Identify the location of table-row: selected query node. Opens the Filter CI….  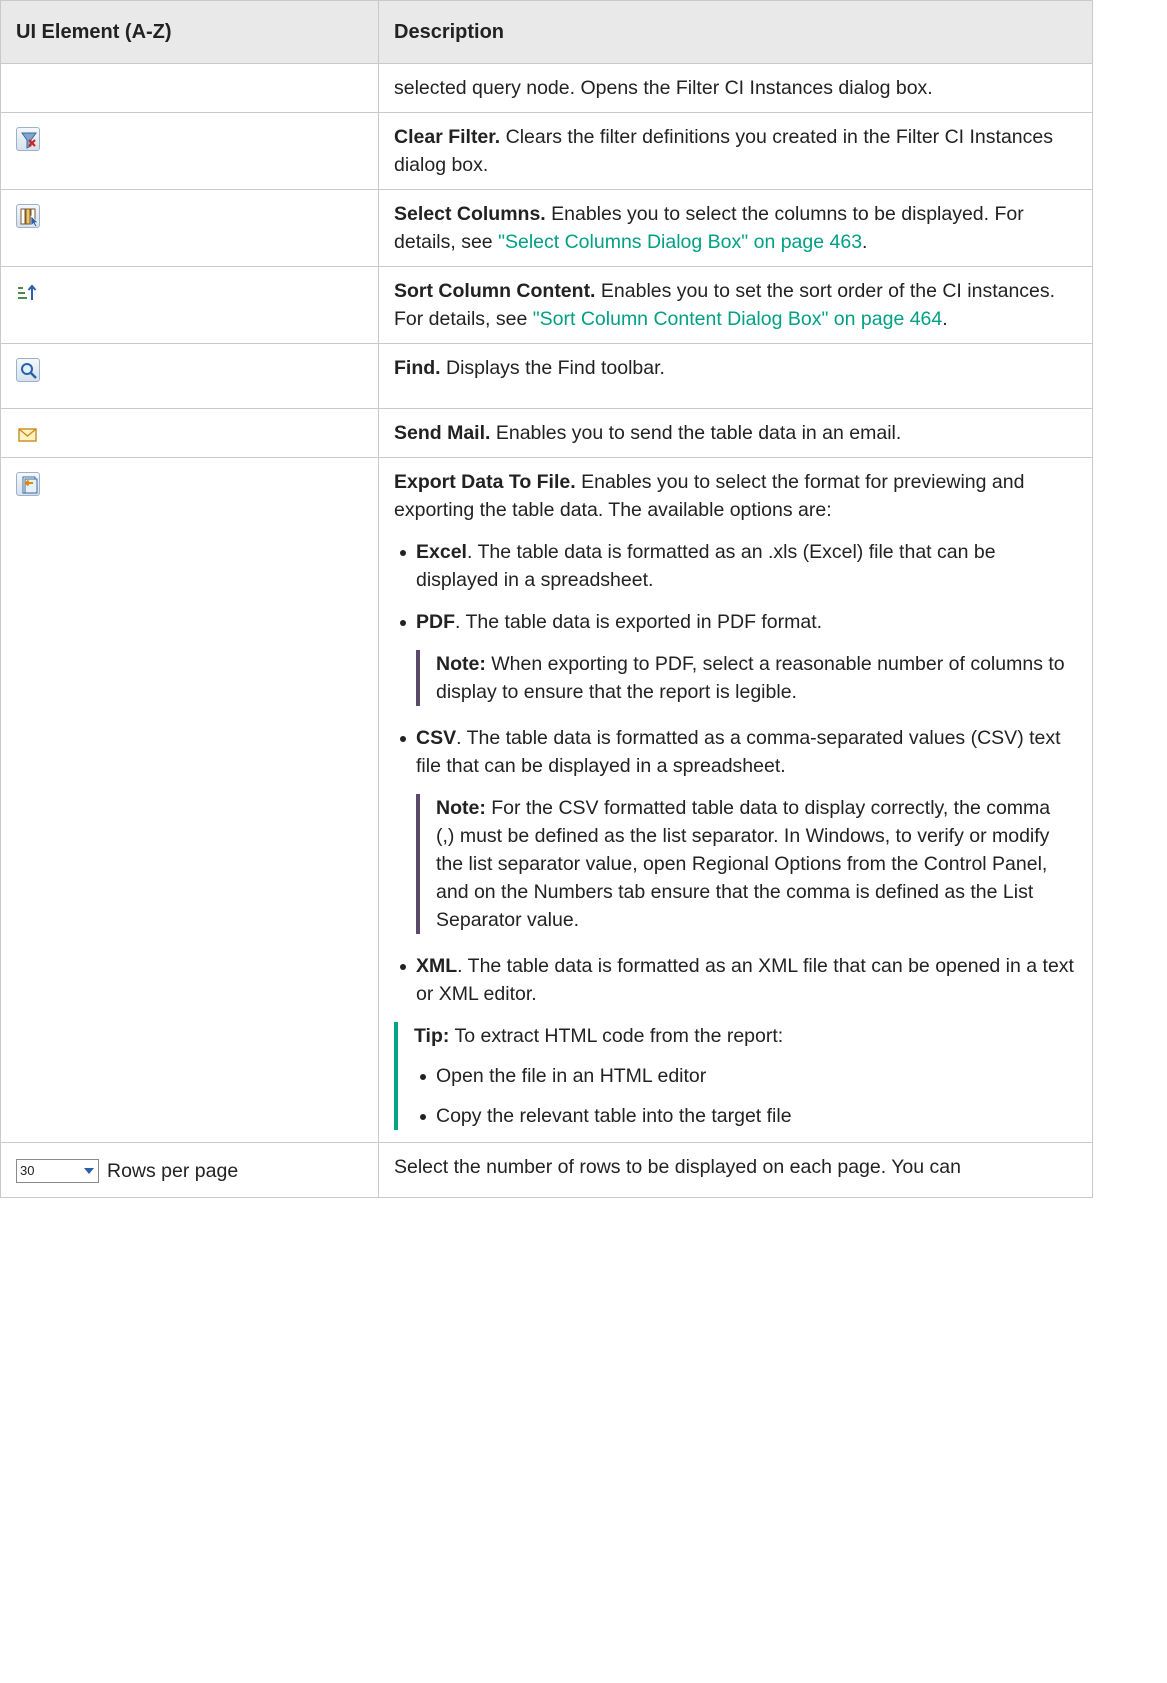
(546, 88).